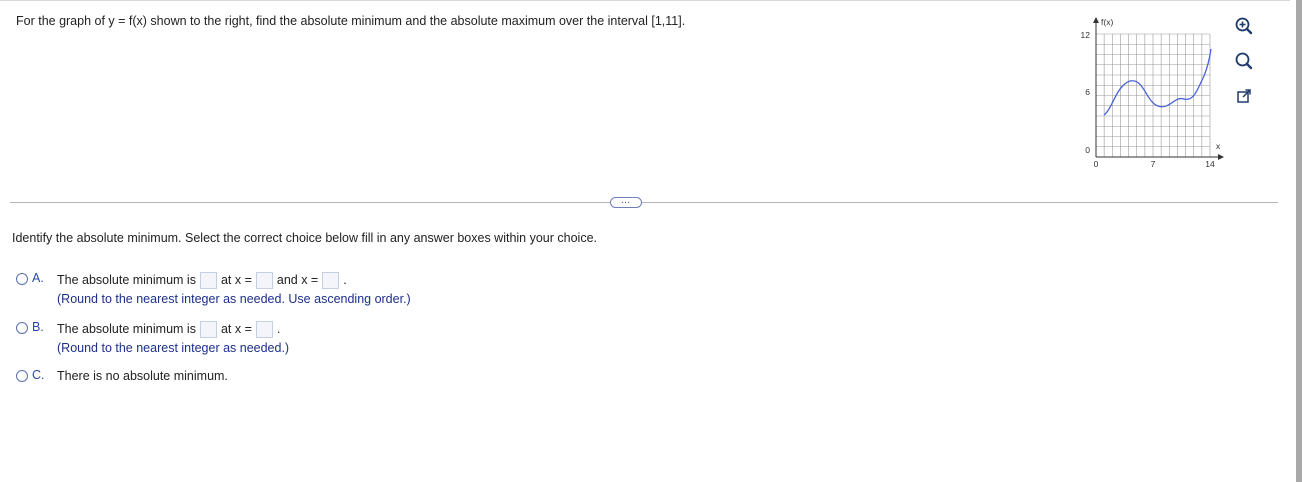  I want to click on y-tick-label: 6, so click(1087, 92).